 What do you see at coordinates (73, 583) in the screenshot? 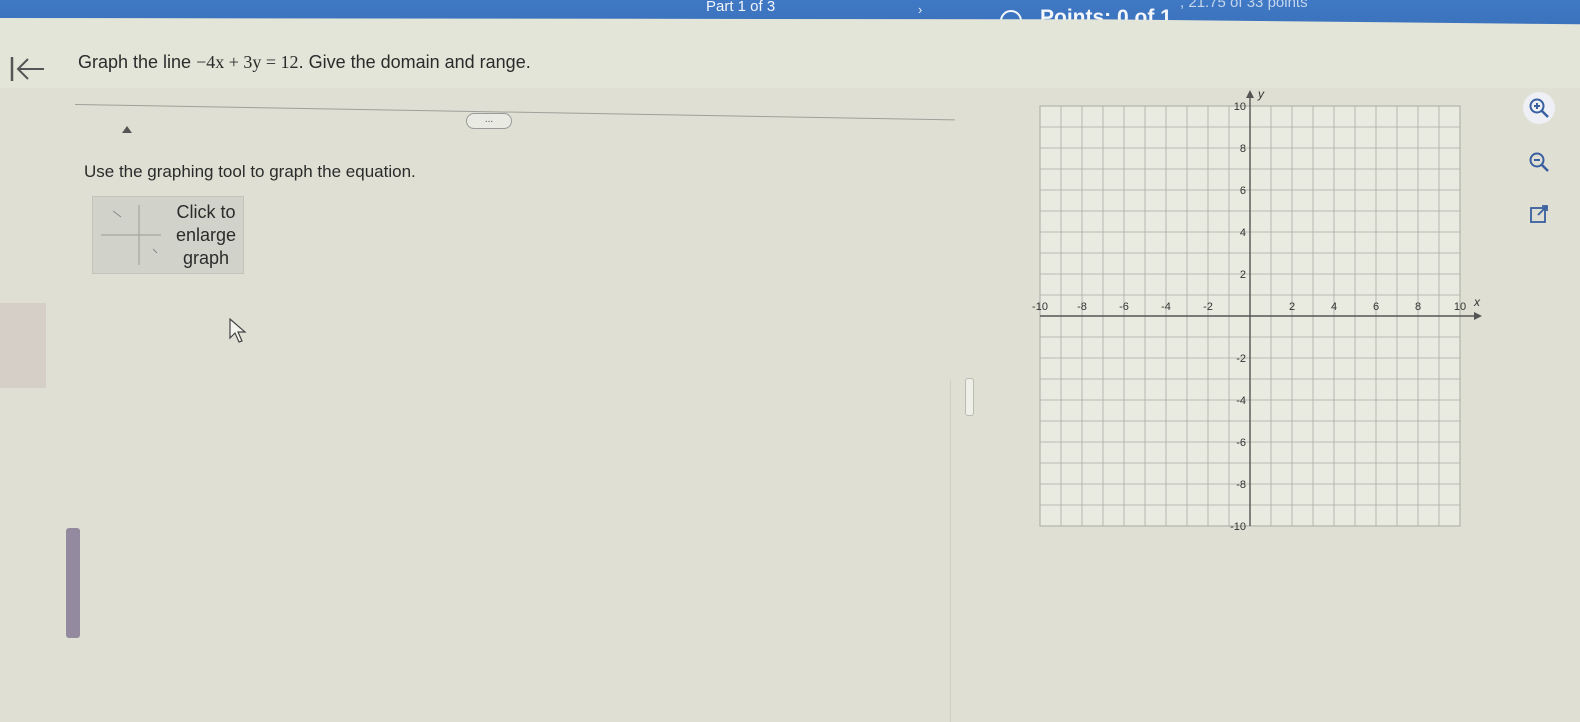
I see `scrollbar-thumb` at bounding box center [73, 583].